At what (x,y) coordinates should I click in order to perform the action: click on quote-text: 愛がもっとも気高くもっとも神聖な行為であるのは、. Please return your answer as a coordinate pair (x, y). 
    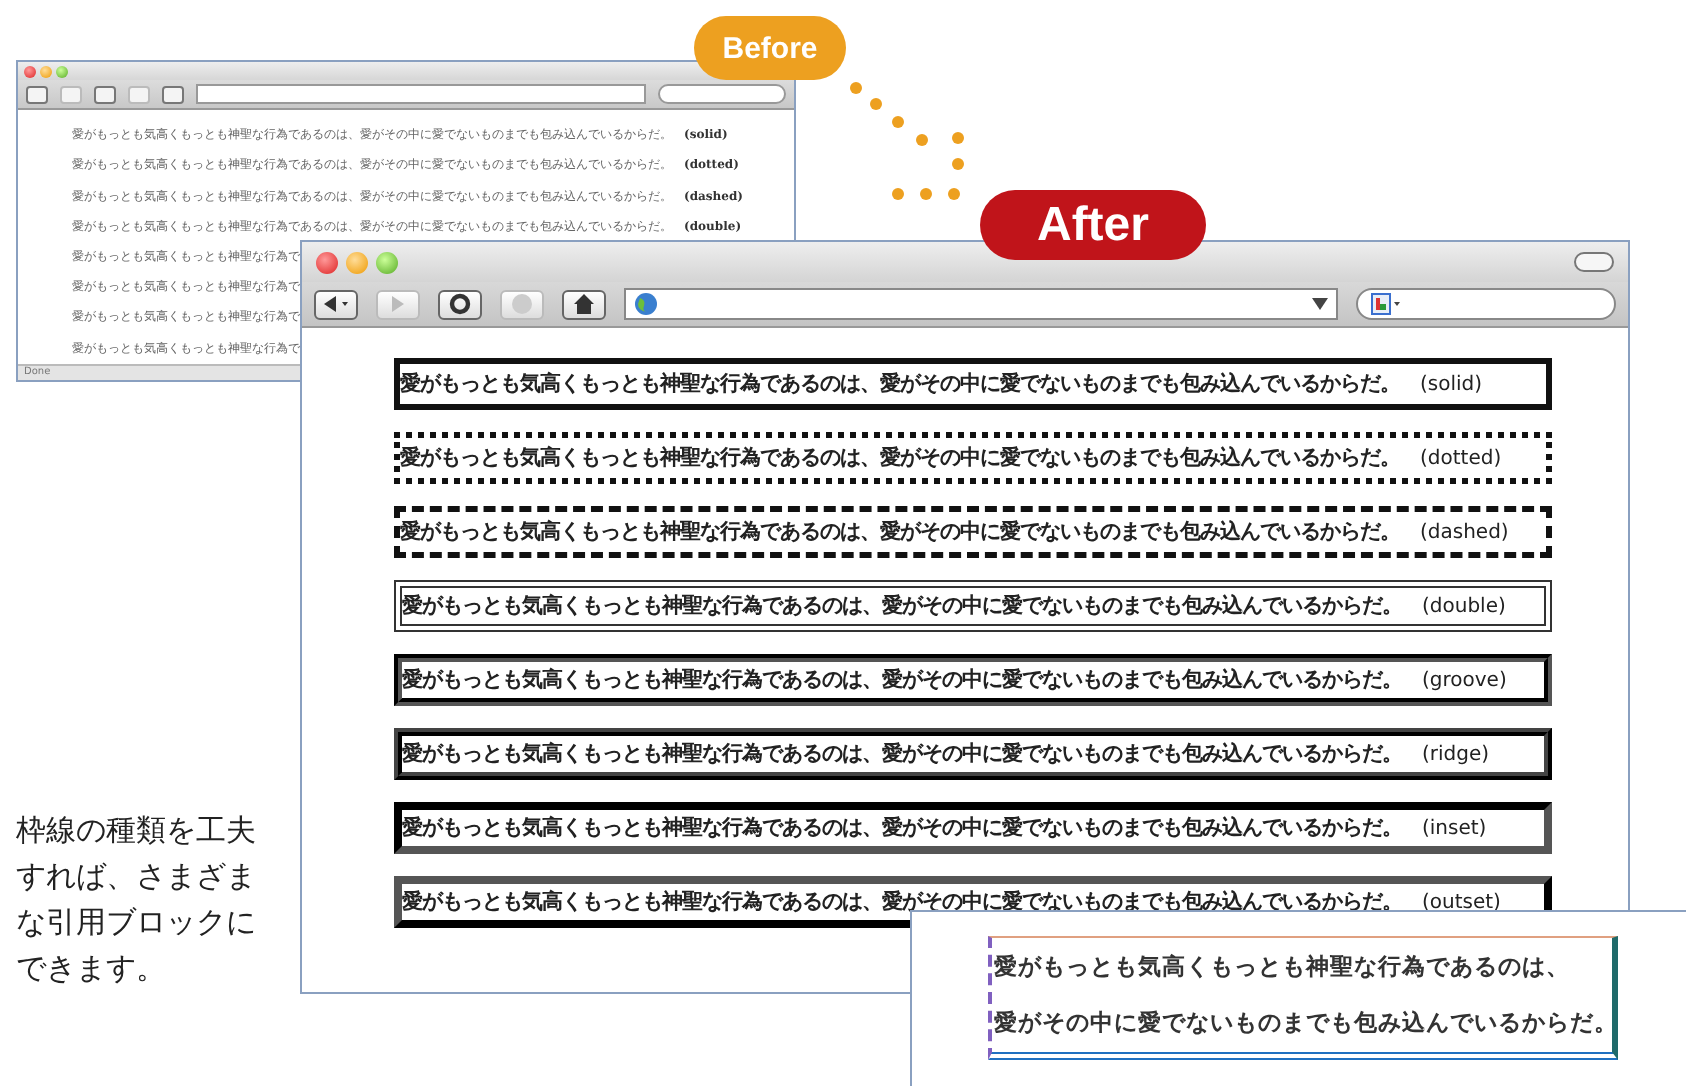
    Looking at the image, I should click on (1283, 966).